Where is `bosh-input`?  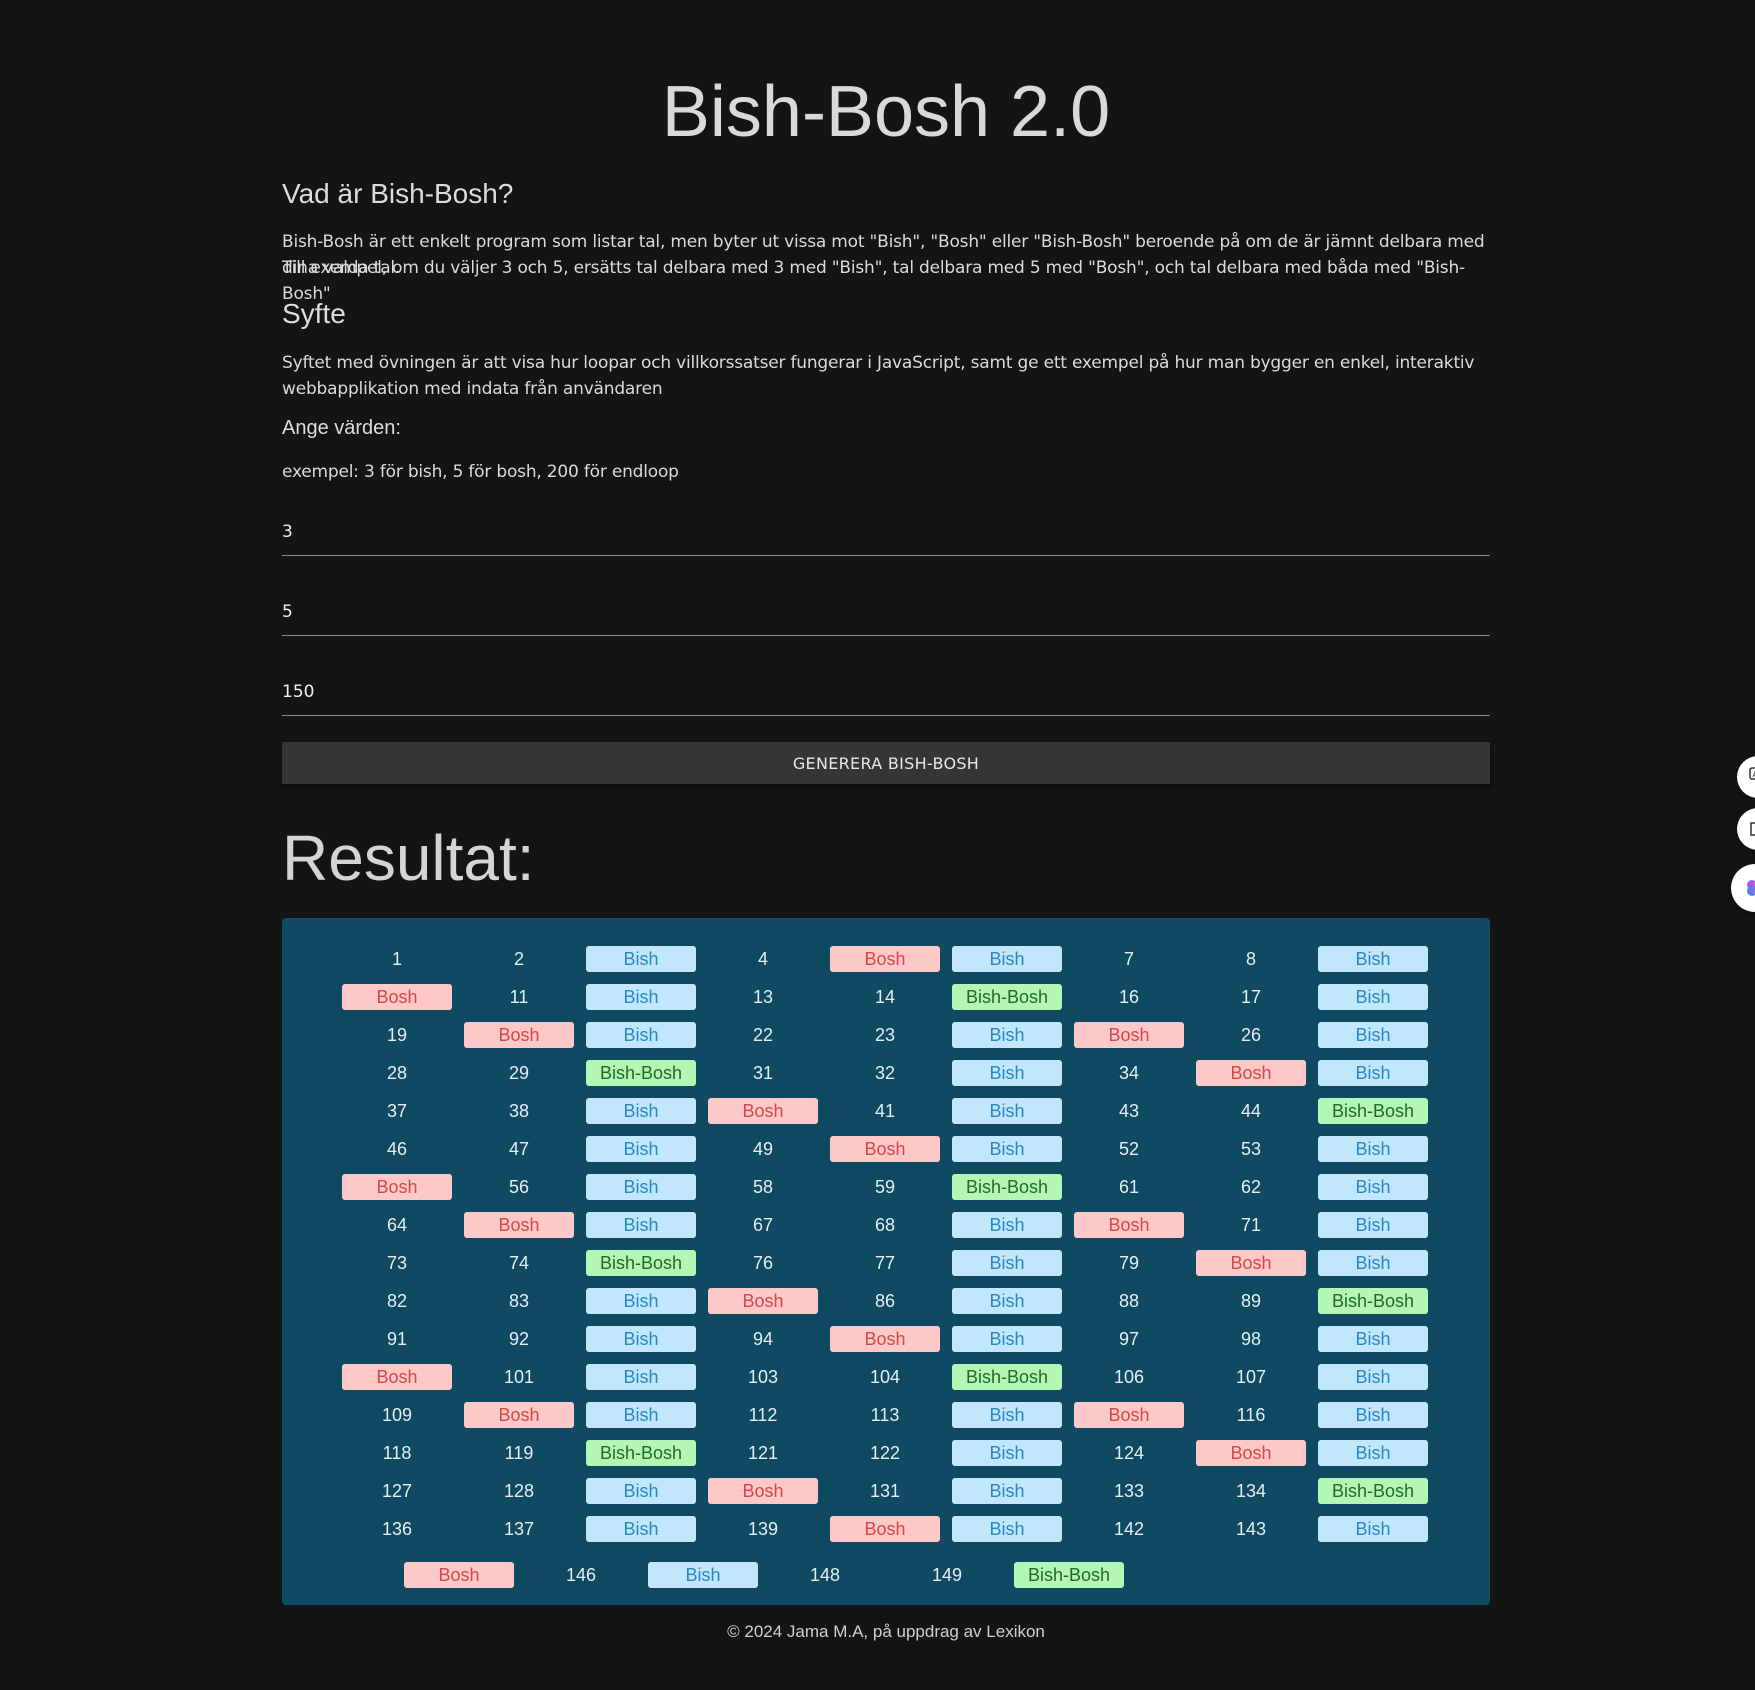
bosh-input is located at coordinates (886, 612).